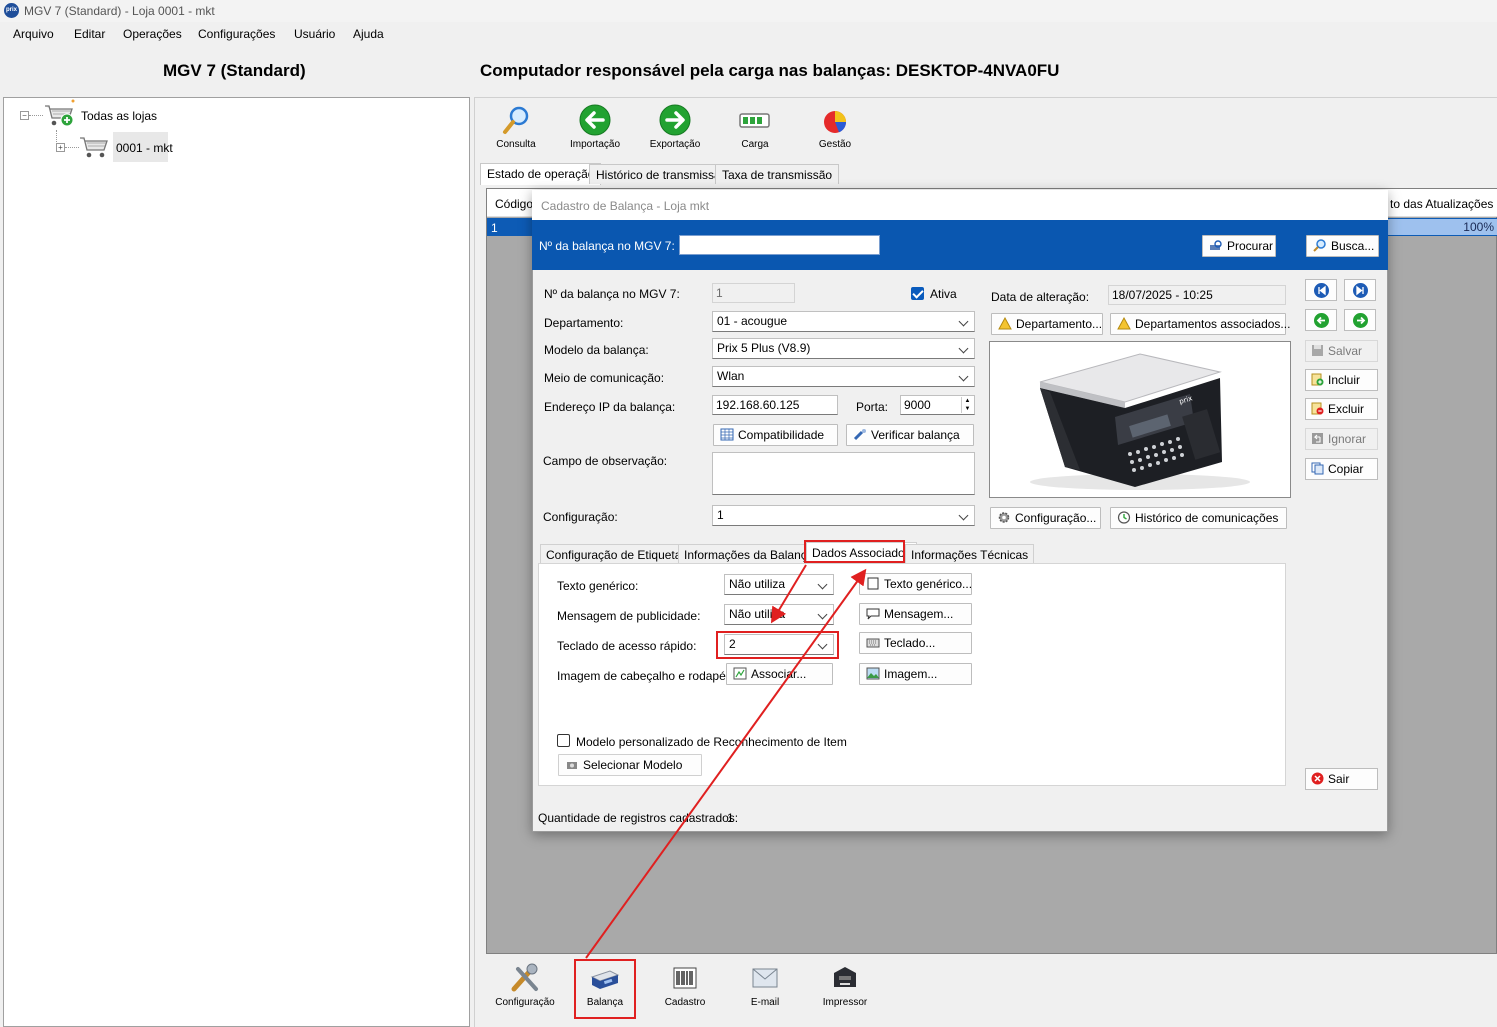  Describe the element at coordinates (1320, 245) in the screenshot. I see `search-icon` at that location.